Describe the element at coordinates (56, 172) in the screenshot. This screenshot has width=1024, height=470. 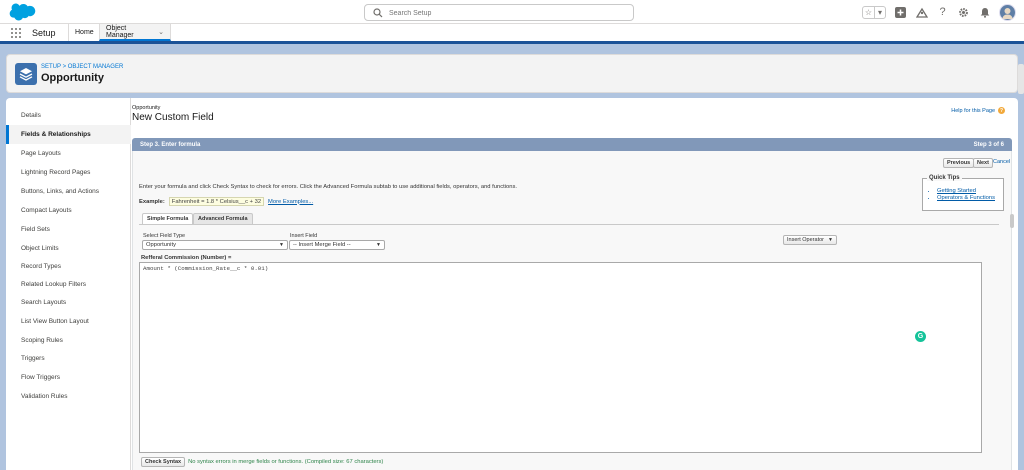
I see `sidebar-item-label: Lightning Record Pages` at that location.